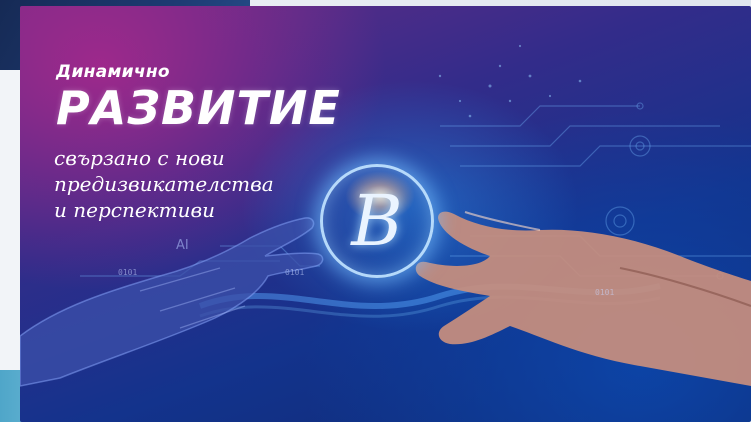 The width and height of the screenshot is (751, 422). Describe the element at coordinates (182, 245) in the screenshot. I see `ai-label: AI` at that location.